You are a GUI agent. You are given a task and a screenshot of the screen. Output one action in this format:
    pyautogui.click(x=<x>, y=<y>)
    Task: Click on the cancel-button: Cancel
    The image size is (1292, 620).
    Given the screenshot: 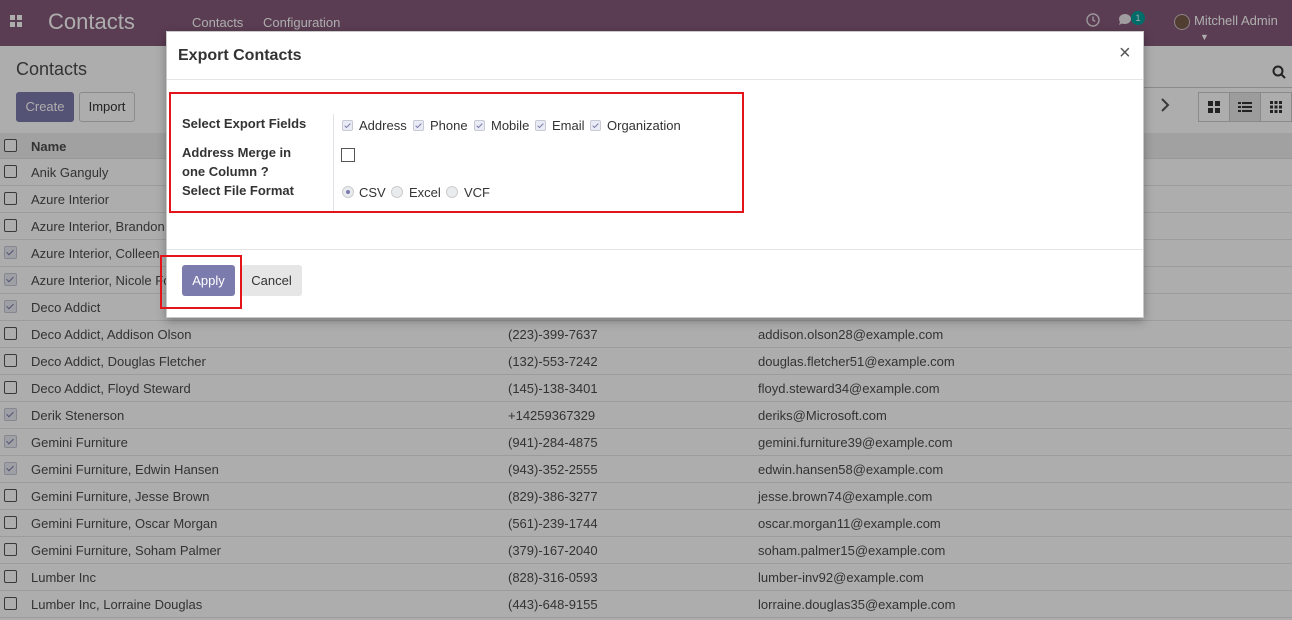 What is the action you would take?
    pyautogui.click(x=271, y=280)
    